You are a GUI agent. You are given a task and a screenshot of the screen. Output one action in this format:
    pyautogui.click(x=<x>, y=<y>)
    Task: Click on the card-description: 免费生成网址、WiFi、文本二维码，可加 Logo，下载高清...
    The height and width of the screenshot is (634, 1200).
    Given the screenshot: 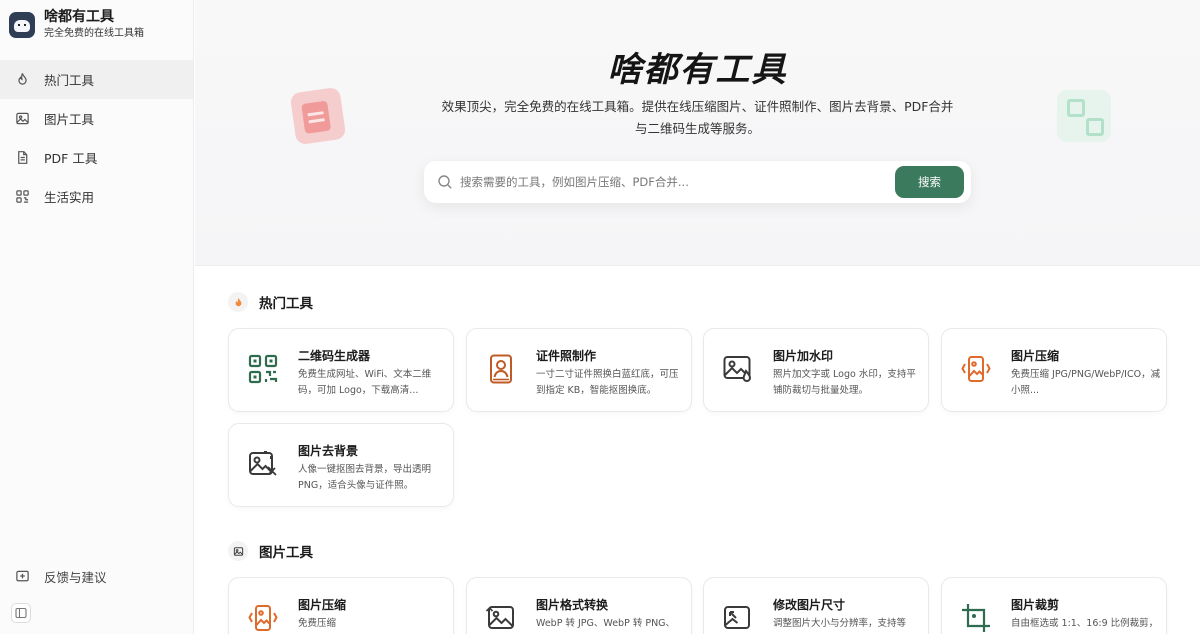 What is the action you would take?
    pyautogui.click(x=365, y=382)
    